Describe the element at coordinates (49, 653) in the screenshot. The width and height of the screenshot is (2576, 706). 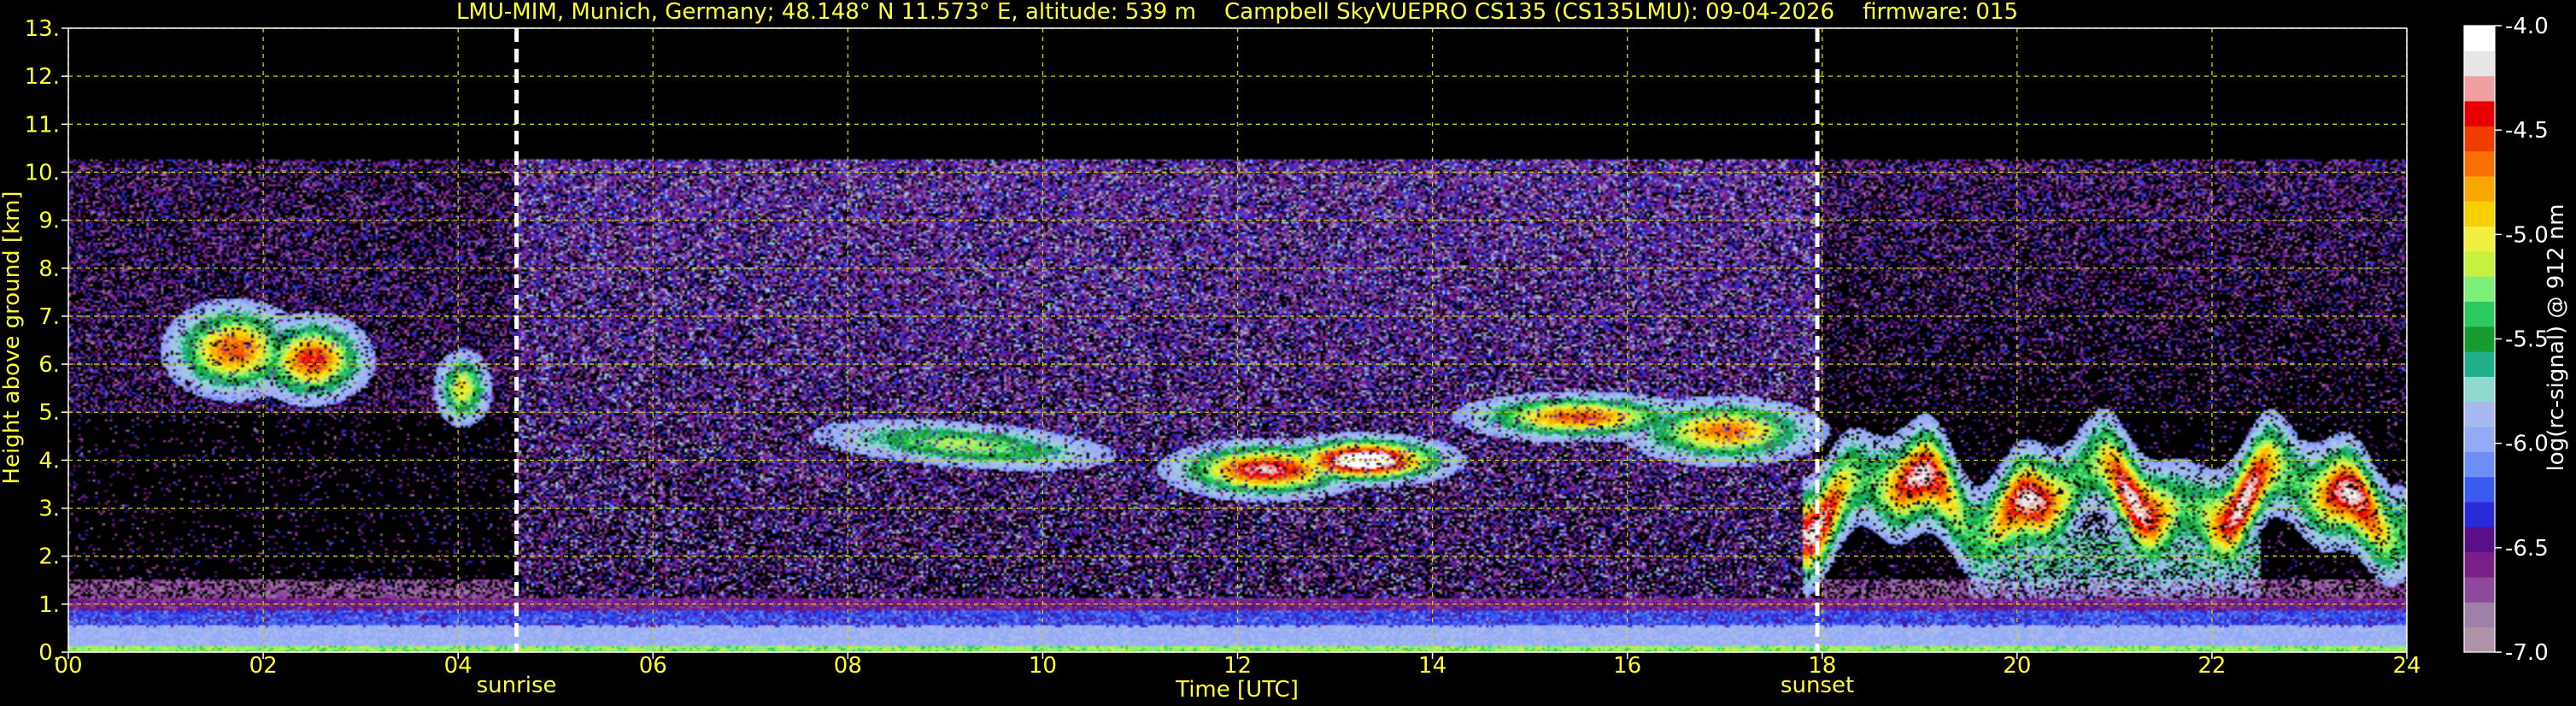
I see `y-tick-label: 0.` at that location.